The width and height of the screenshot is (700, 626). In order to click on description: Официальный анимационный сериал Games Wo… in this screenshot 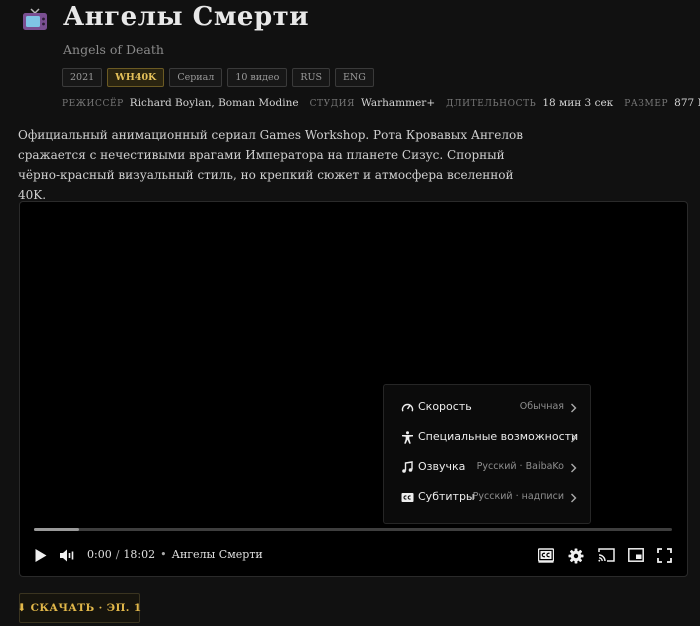, I will do `click(270, 165)`.